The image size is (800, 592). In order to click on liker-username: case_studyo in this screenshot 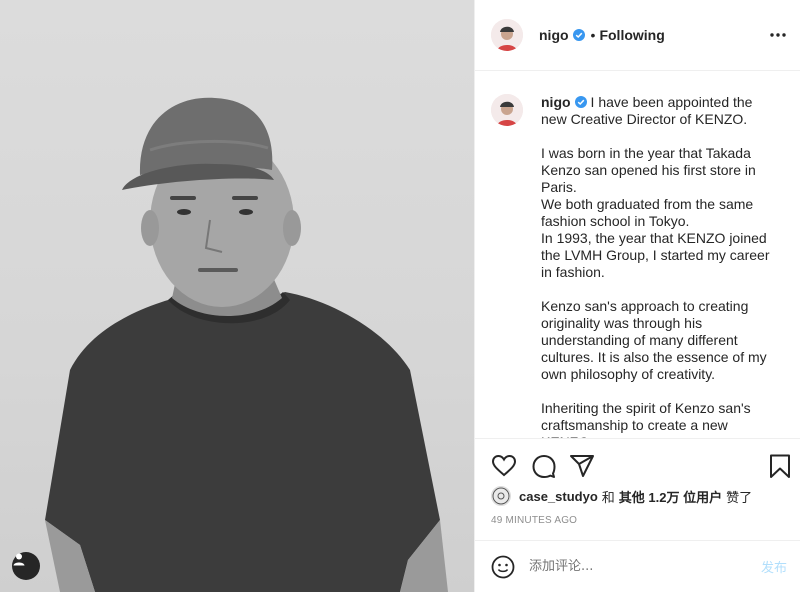, I will do `click(558, 496)`.